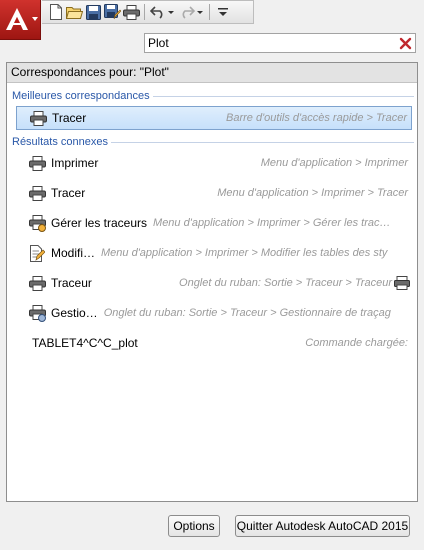  I want to click on group-related-results: Résultats connexes, so click(213, 142).